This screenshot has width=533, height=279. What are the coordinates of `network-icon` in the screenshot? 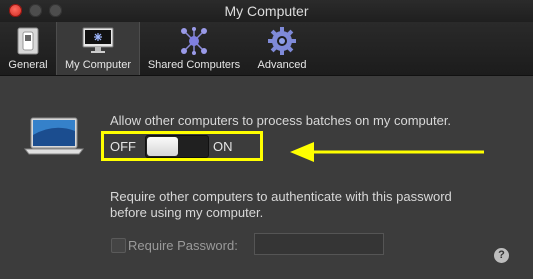 It's located at (194, 42).